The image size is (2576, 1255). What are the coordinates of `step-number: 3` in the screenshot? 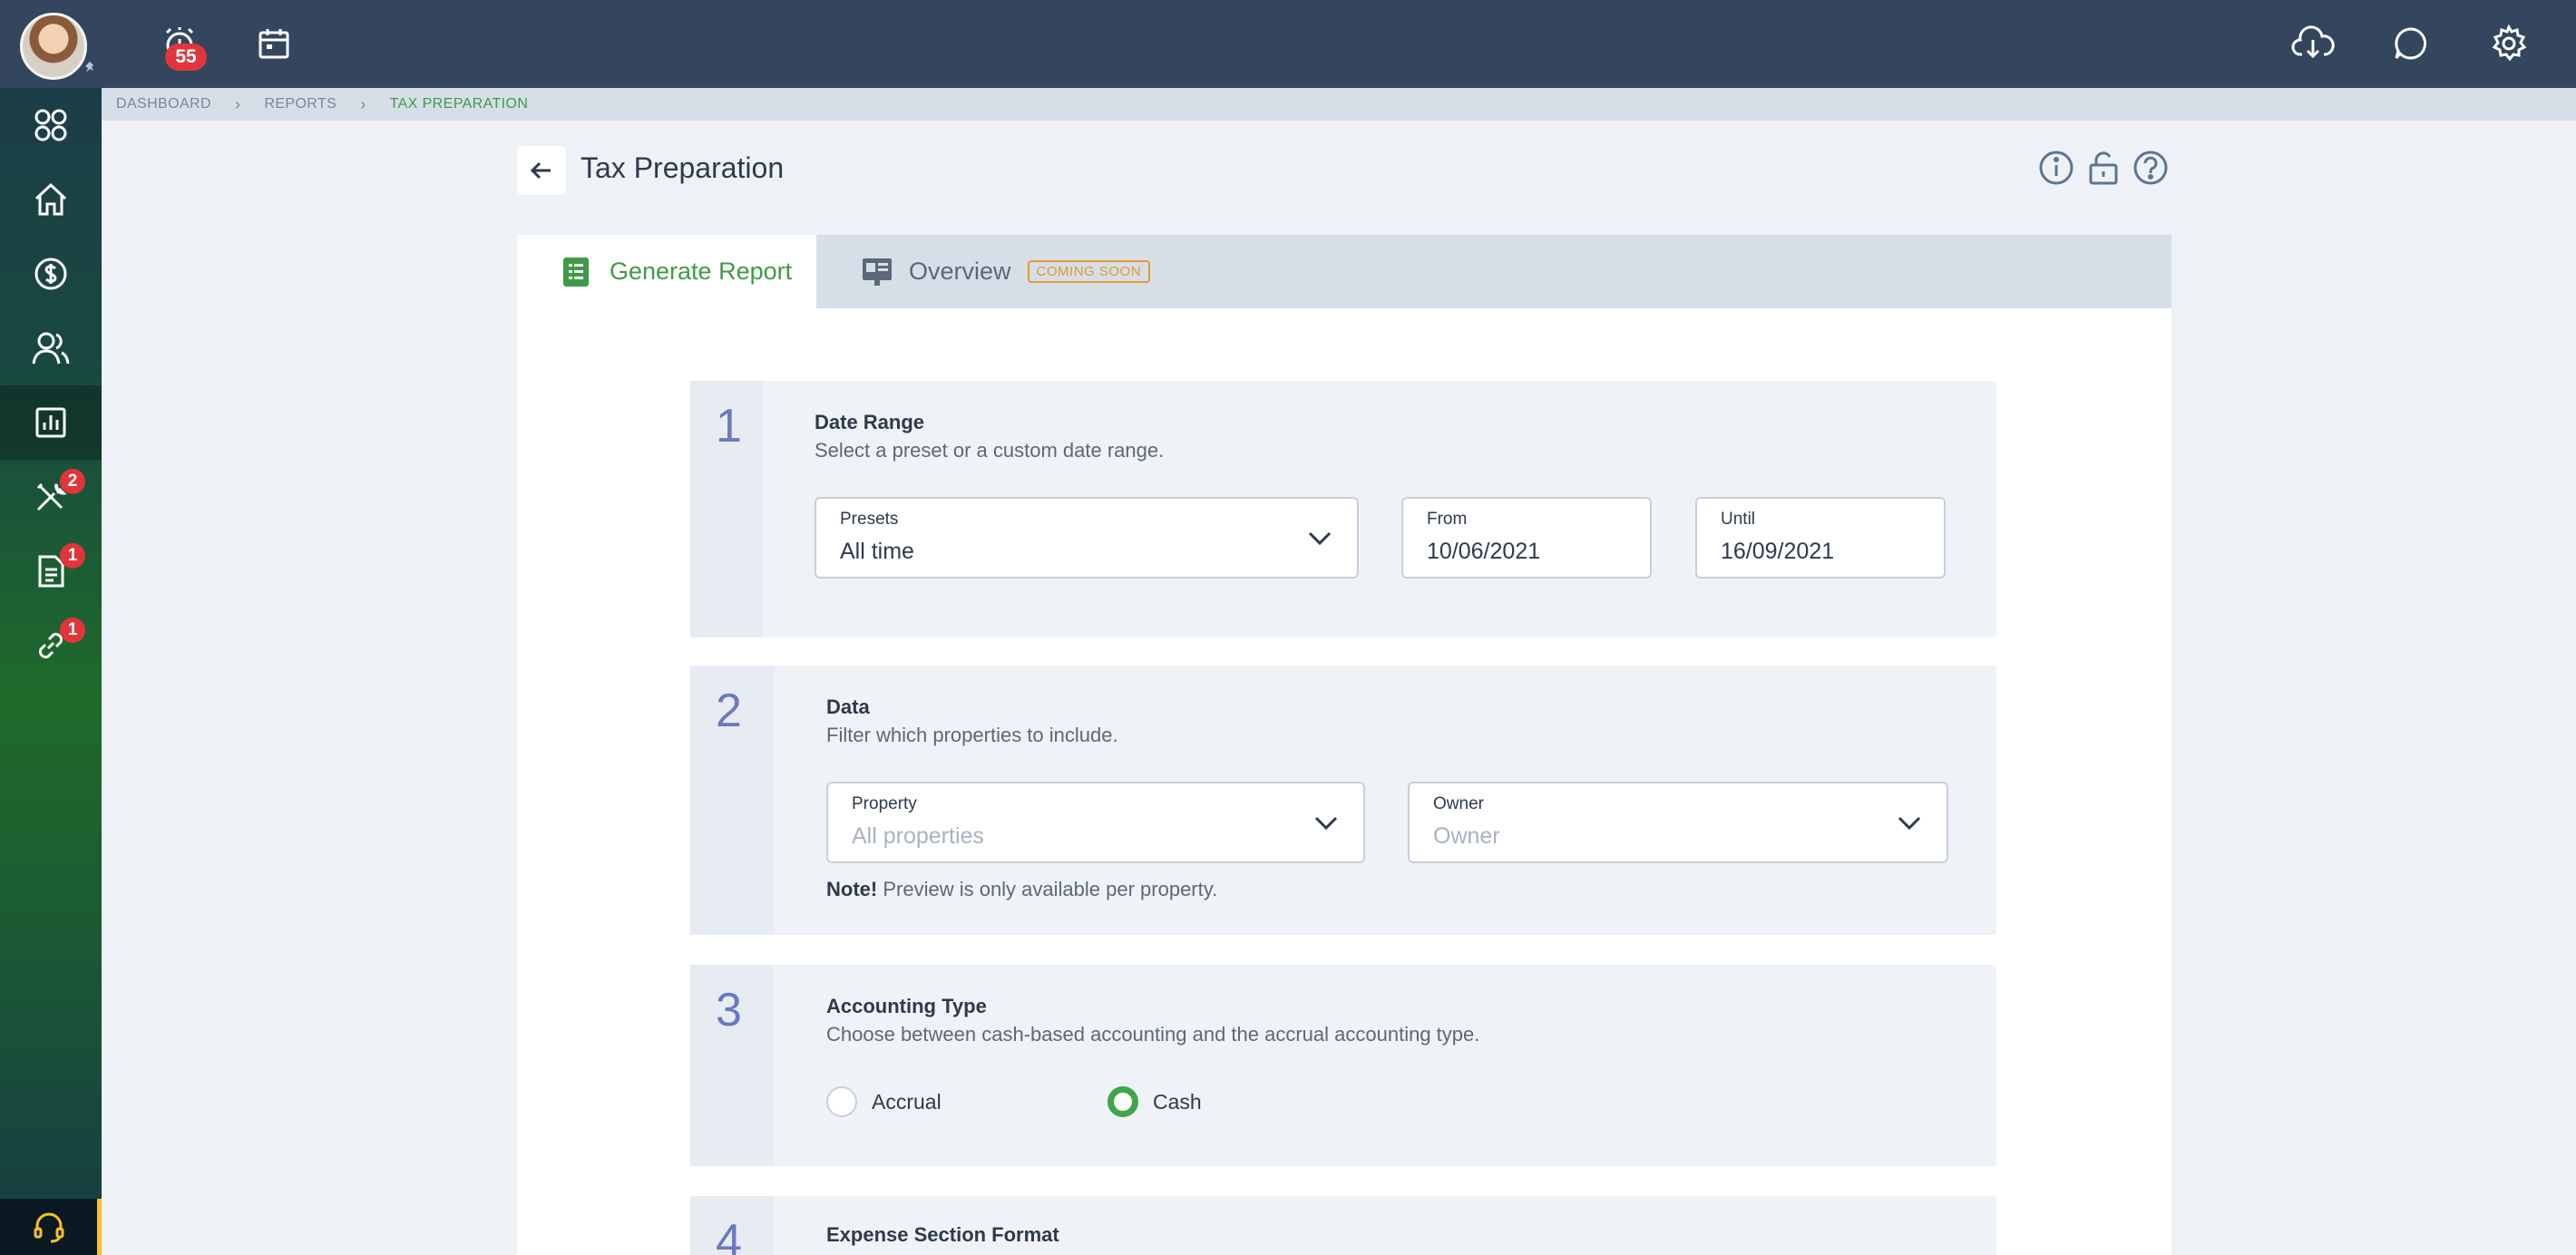 It's located at (729, 1010).